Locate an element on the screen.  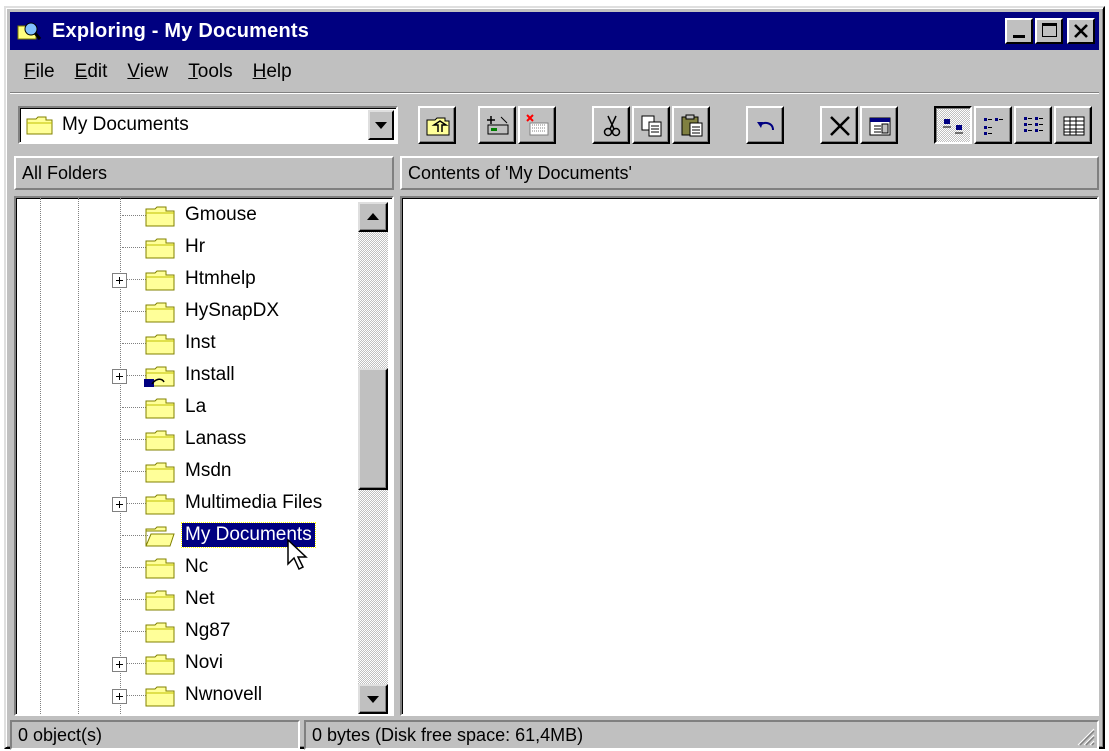
properties-button is located at coordinates (879, 125).